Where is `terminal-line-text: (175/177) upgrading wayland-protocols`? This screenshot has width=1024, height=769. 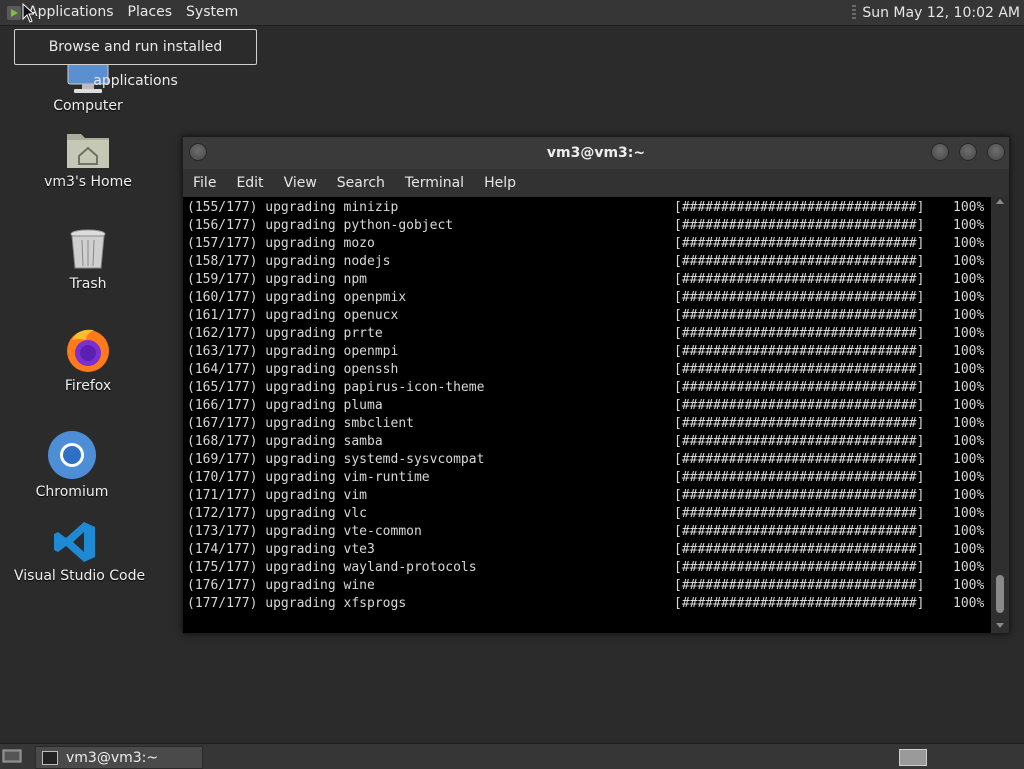
terminal-line-text: (175/177) upgrading wayland-protocols is located at coordinates (332, 567).